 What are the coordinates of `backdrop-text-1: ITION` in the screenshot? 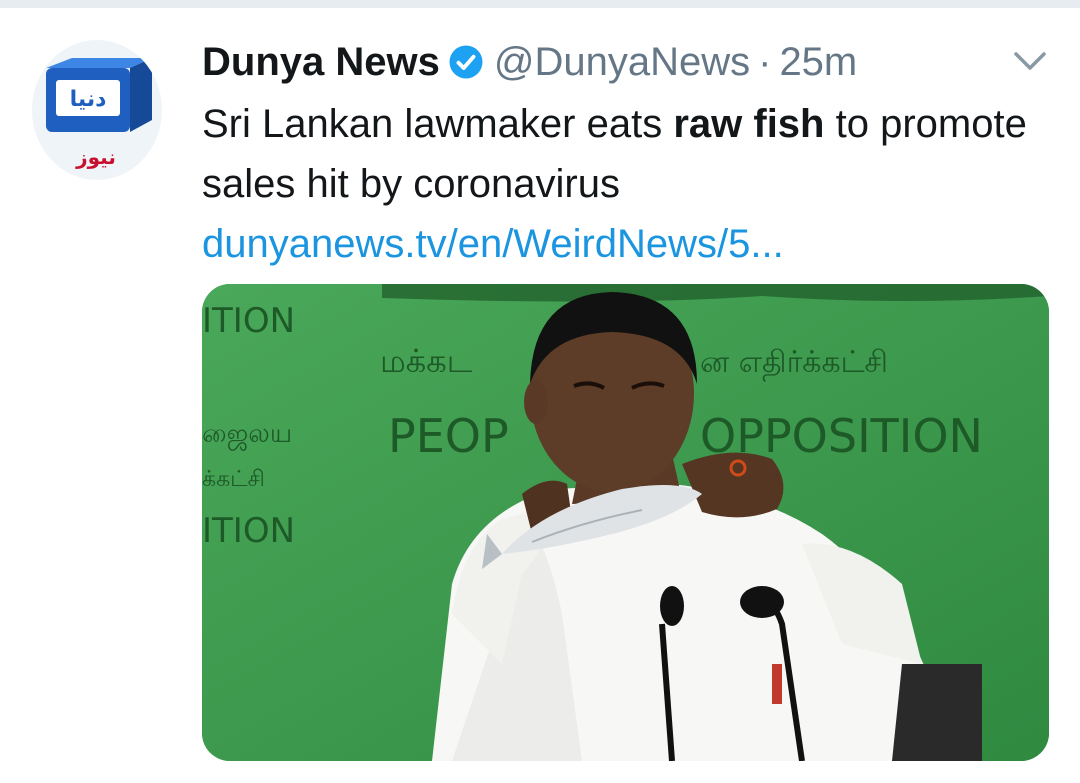 It's located at (248, 321).